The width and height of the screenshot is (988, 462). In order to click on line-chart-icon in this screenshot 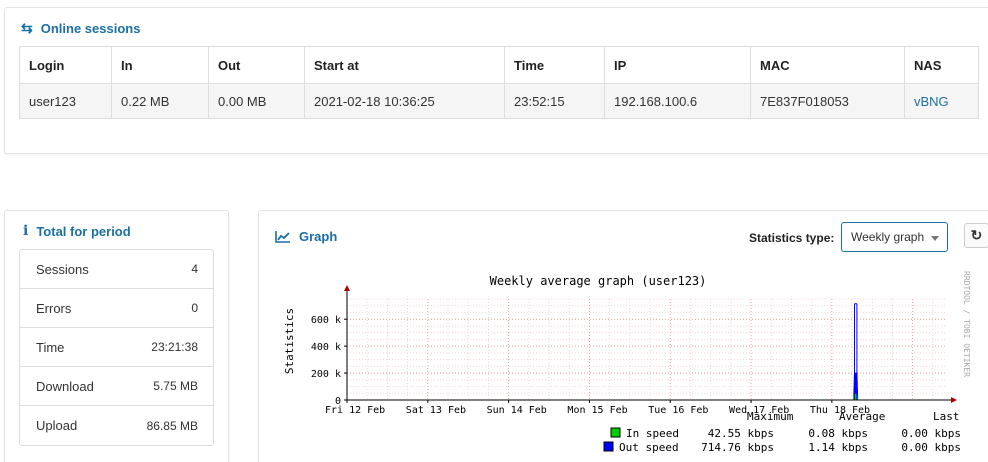, I will do `click(282, 237)`.